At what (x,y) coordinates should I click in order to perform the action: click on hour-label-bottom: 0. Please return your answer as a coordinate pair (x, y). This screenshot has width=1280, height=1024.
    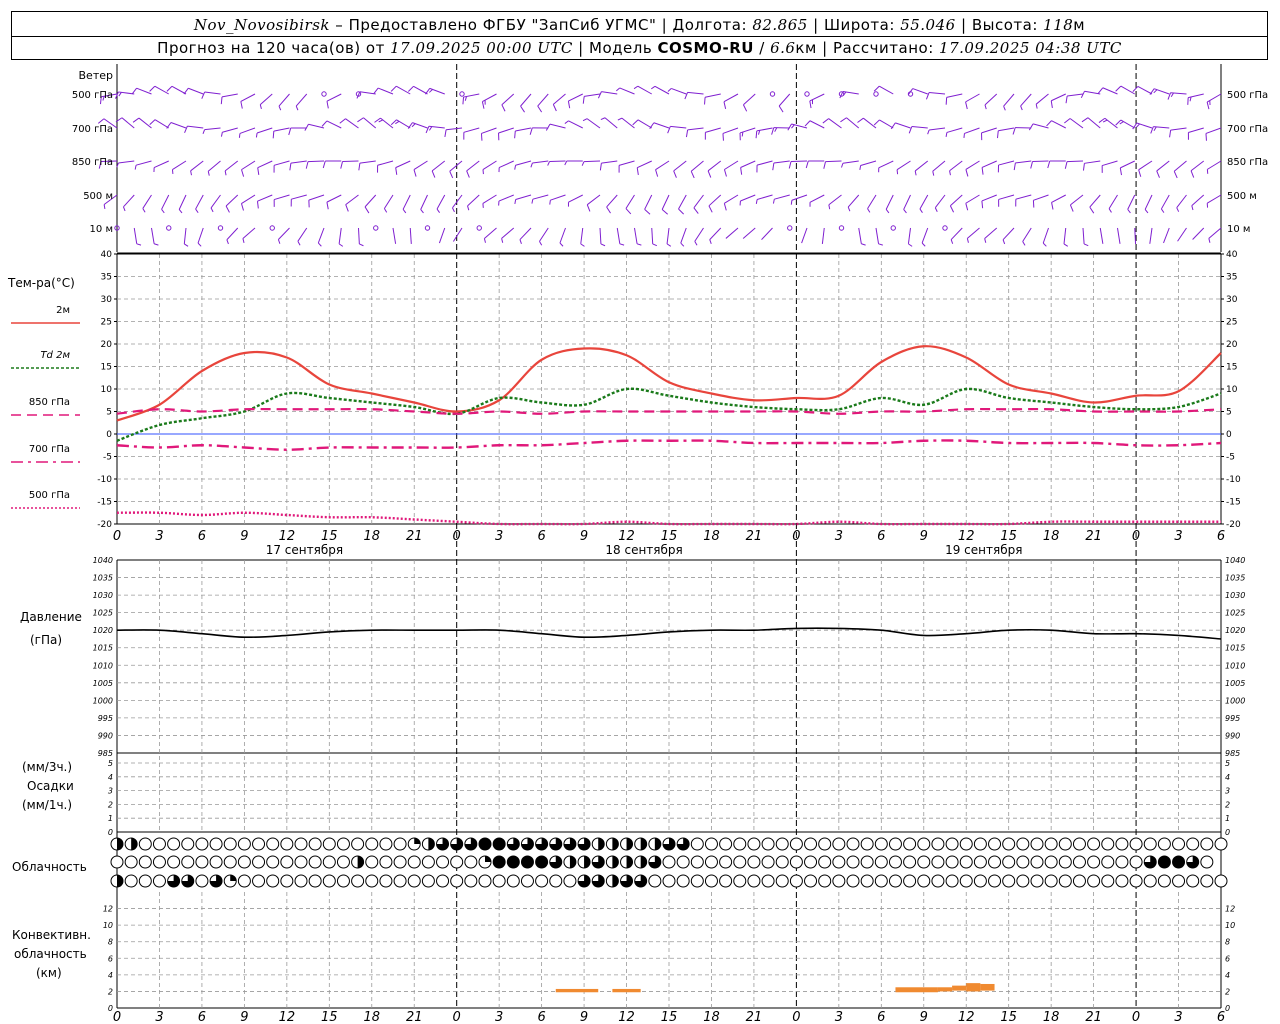
    Looking at the image, I should click on (117, 1017).